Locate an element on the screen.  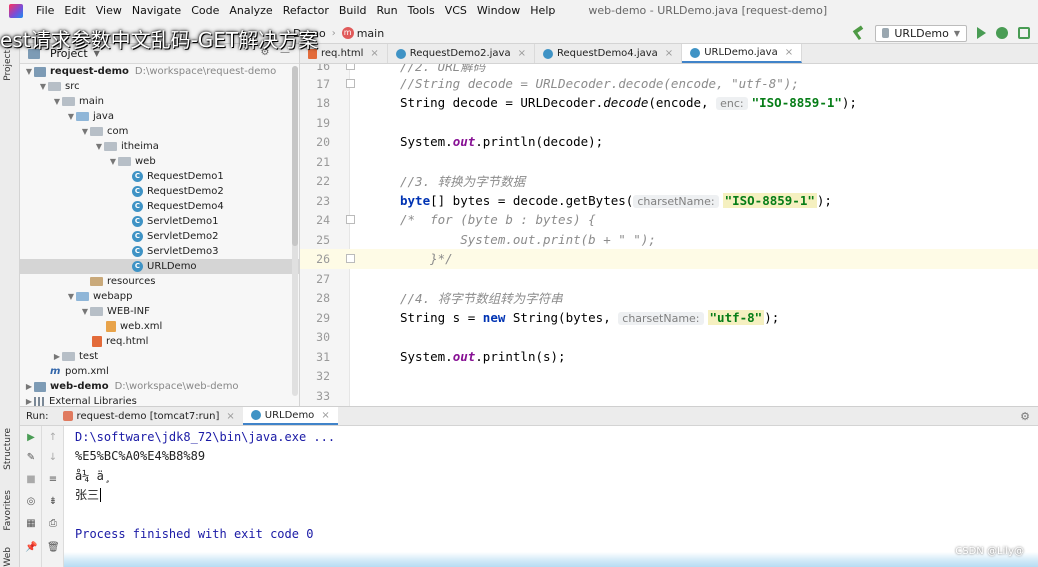
menu-window: Window is located at coordinates (498, 11).